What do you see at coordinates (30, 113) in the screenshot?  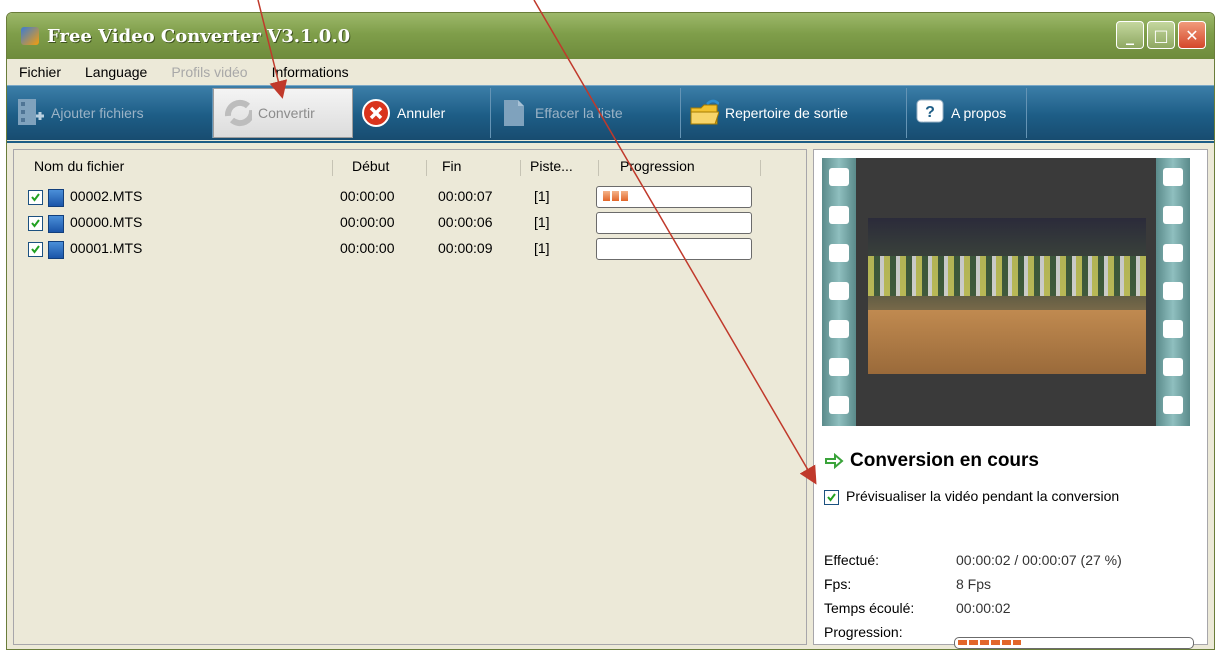 I see `add-file-icon` at bounding box center [30, 113].